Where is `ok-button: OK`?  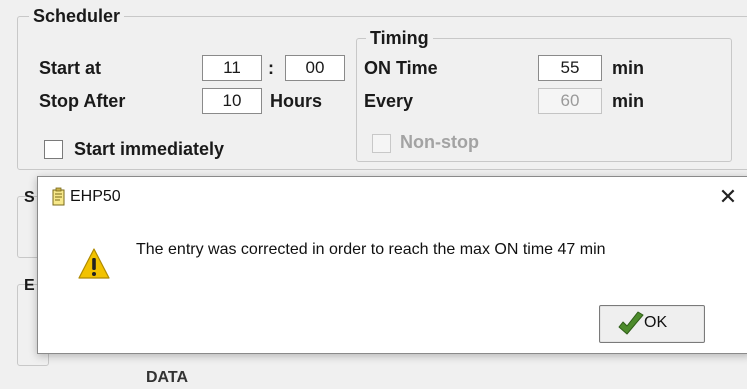 ok-button: OK is located at coordinates (652, 324).